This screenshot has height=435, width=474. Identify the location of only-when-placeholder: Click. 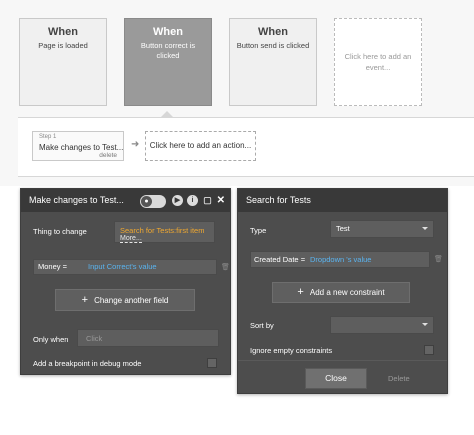
(94, 338).